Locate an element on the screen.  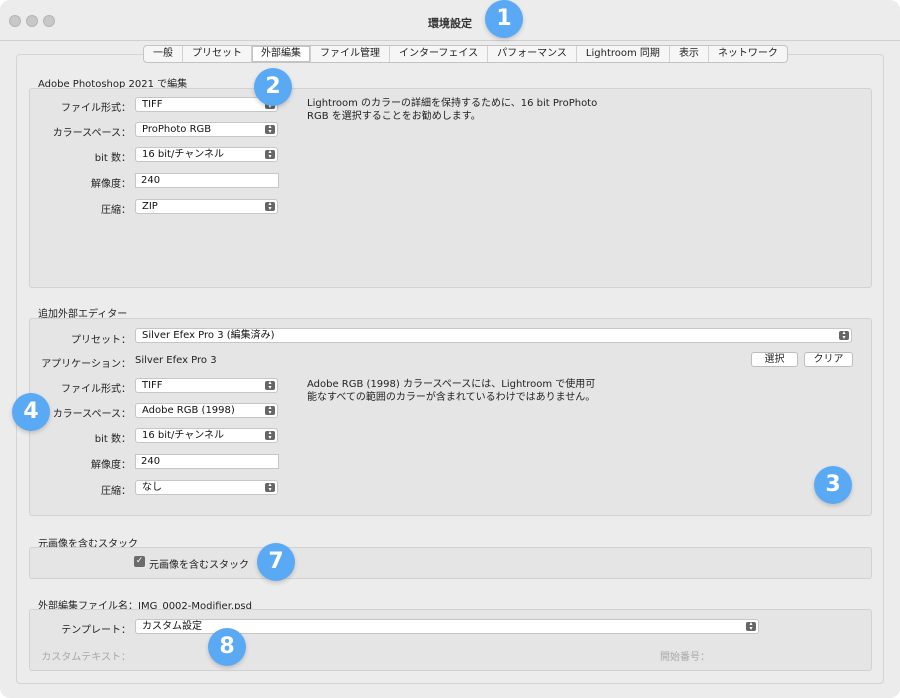
custom-text-label: カスタムテキスト： is located at coordinates (86, 657).